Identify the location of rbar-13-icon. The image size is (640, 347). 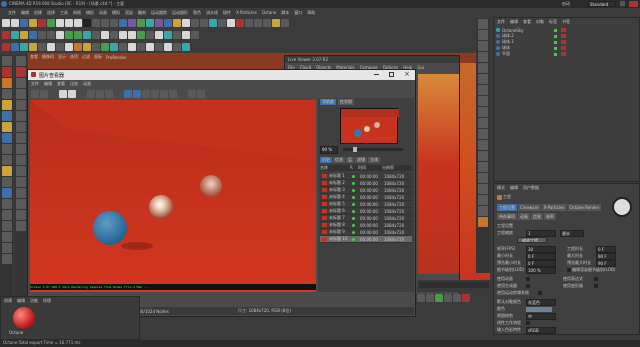
(483, 156).